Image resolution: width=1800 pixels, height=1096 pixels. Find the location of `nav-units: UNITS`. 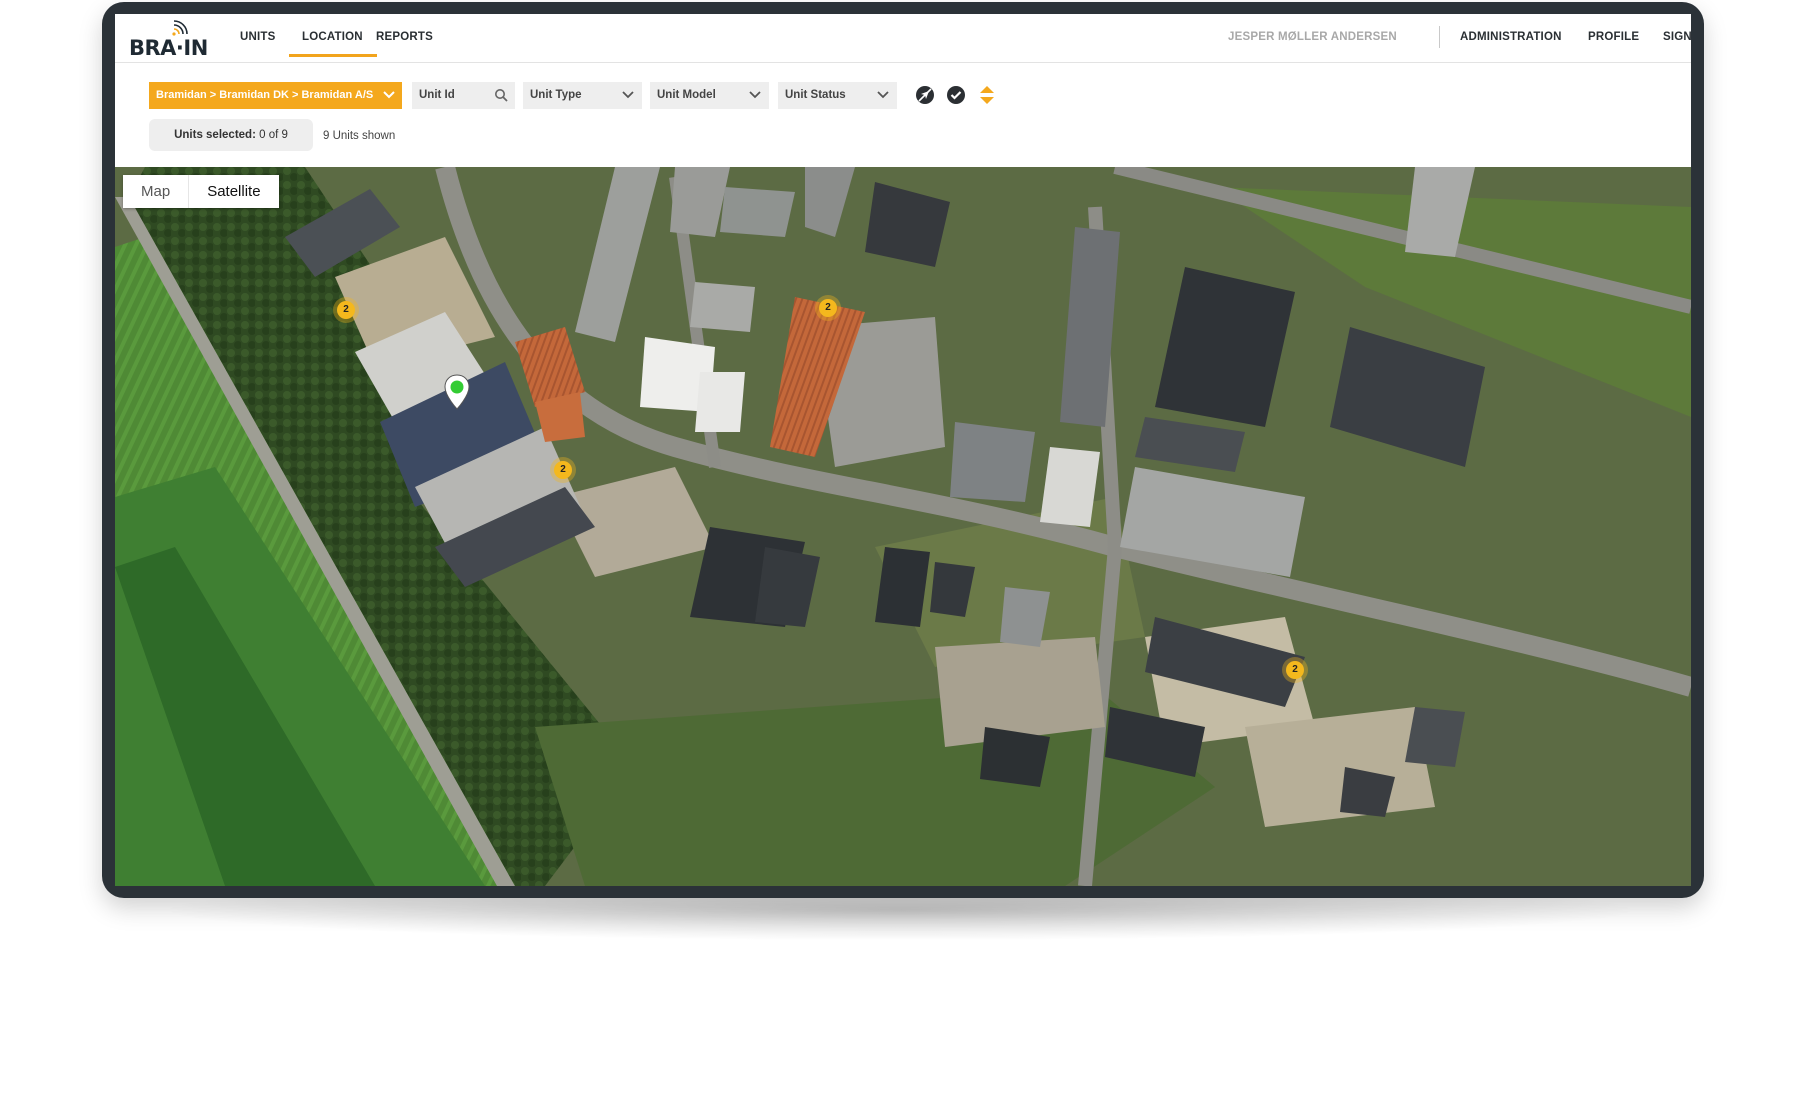

nav-units: UNITS is located at coordinates (258, 37).